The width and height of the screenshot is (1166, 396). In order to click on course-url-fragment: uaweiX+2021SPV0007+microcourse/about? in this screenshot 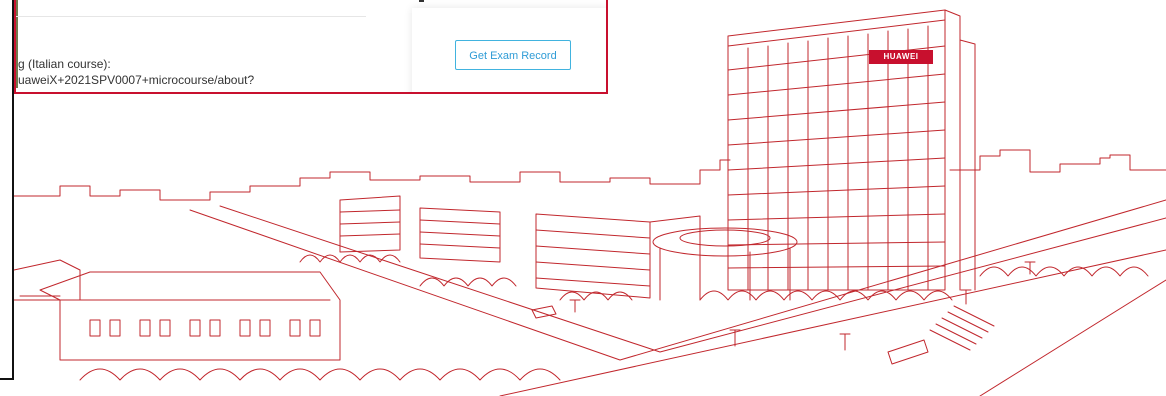, I will do `click(136, 80)`.